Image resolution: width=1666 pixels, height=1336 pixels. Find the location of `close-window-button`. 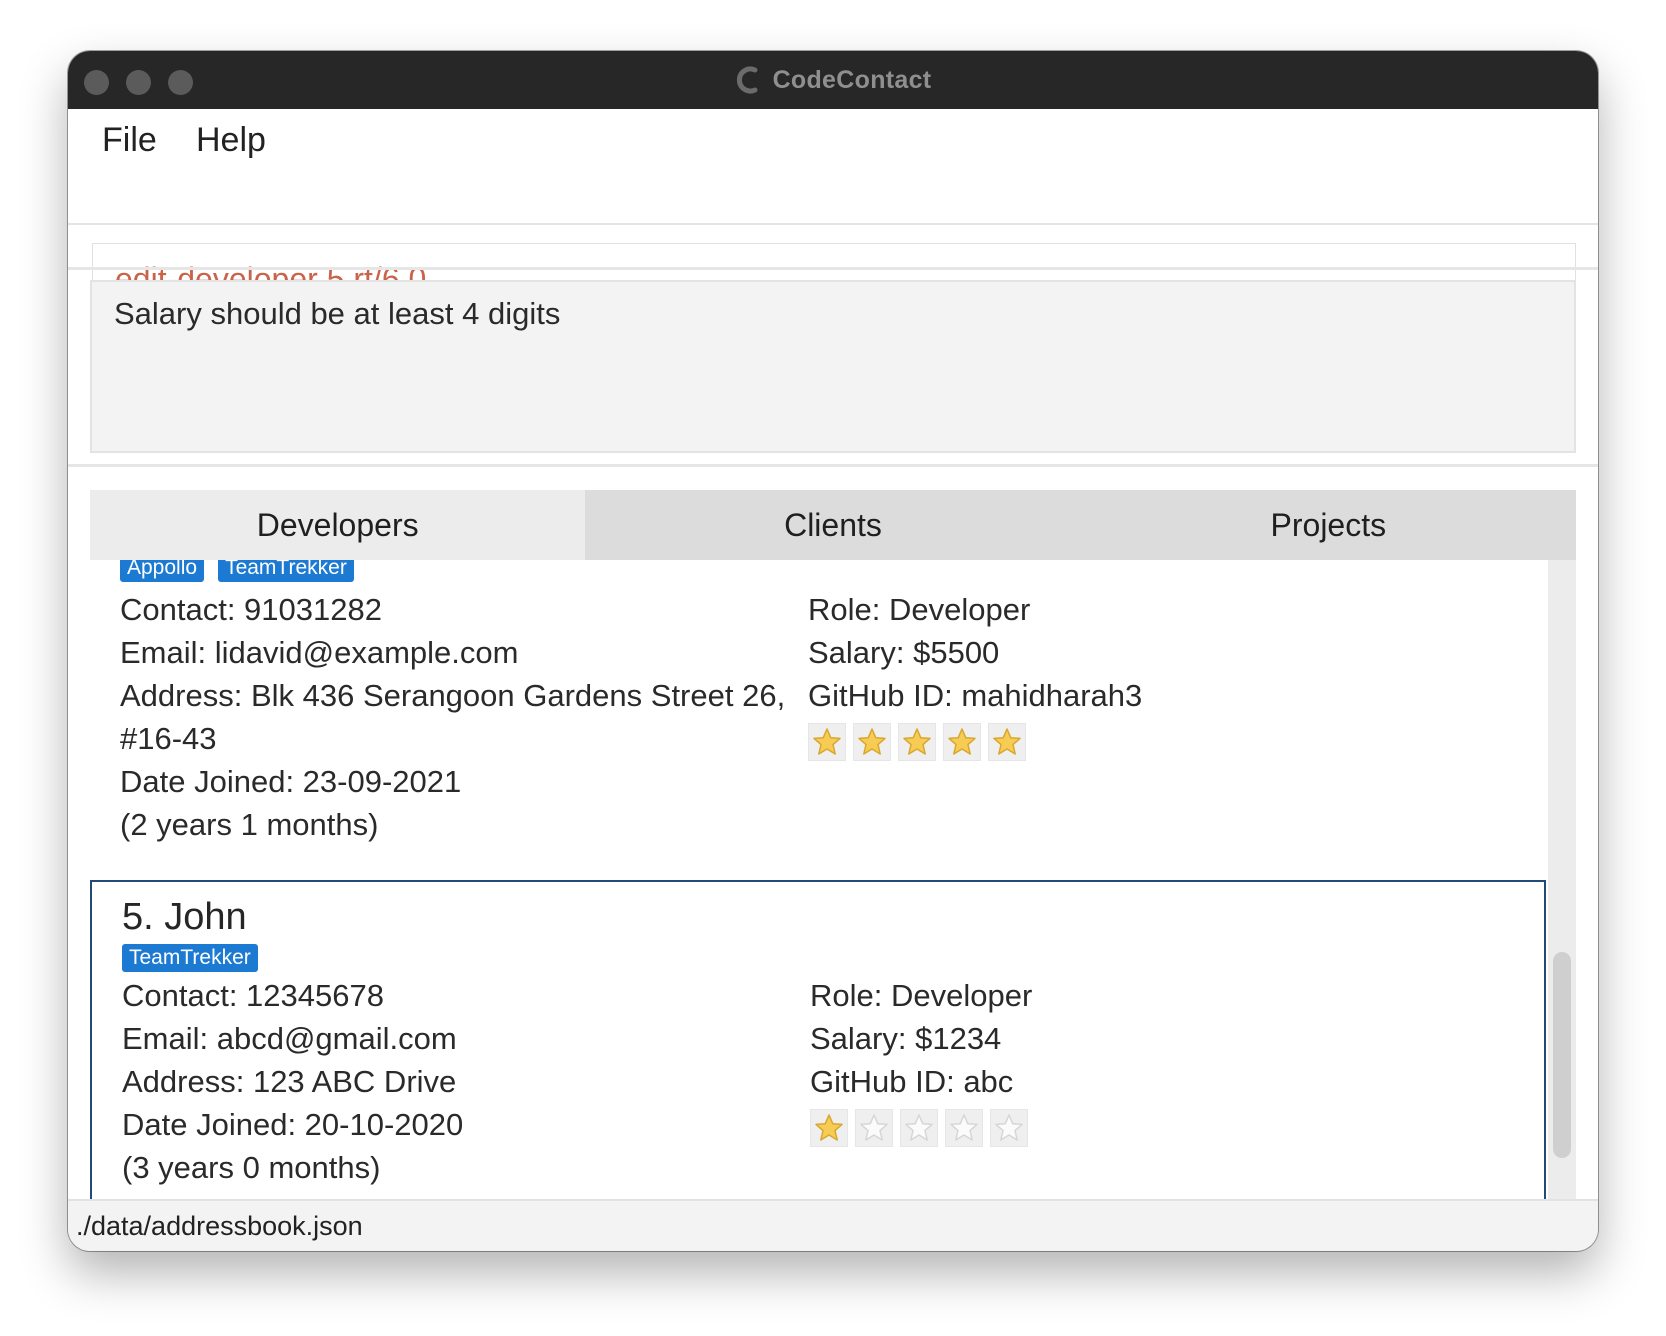

close-window-button is located at coordinates (96, 82).